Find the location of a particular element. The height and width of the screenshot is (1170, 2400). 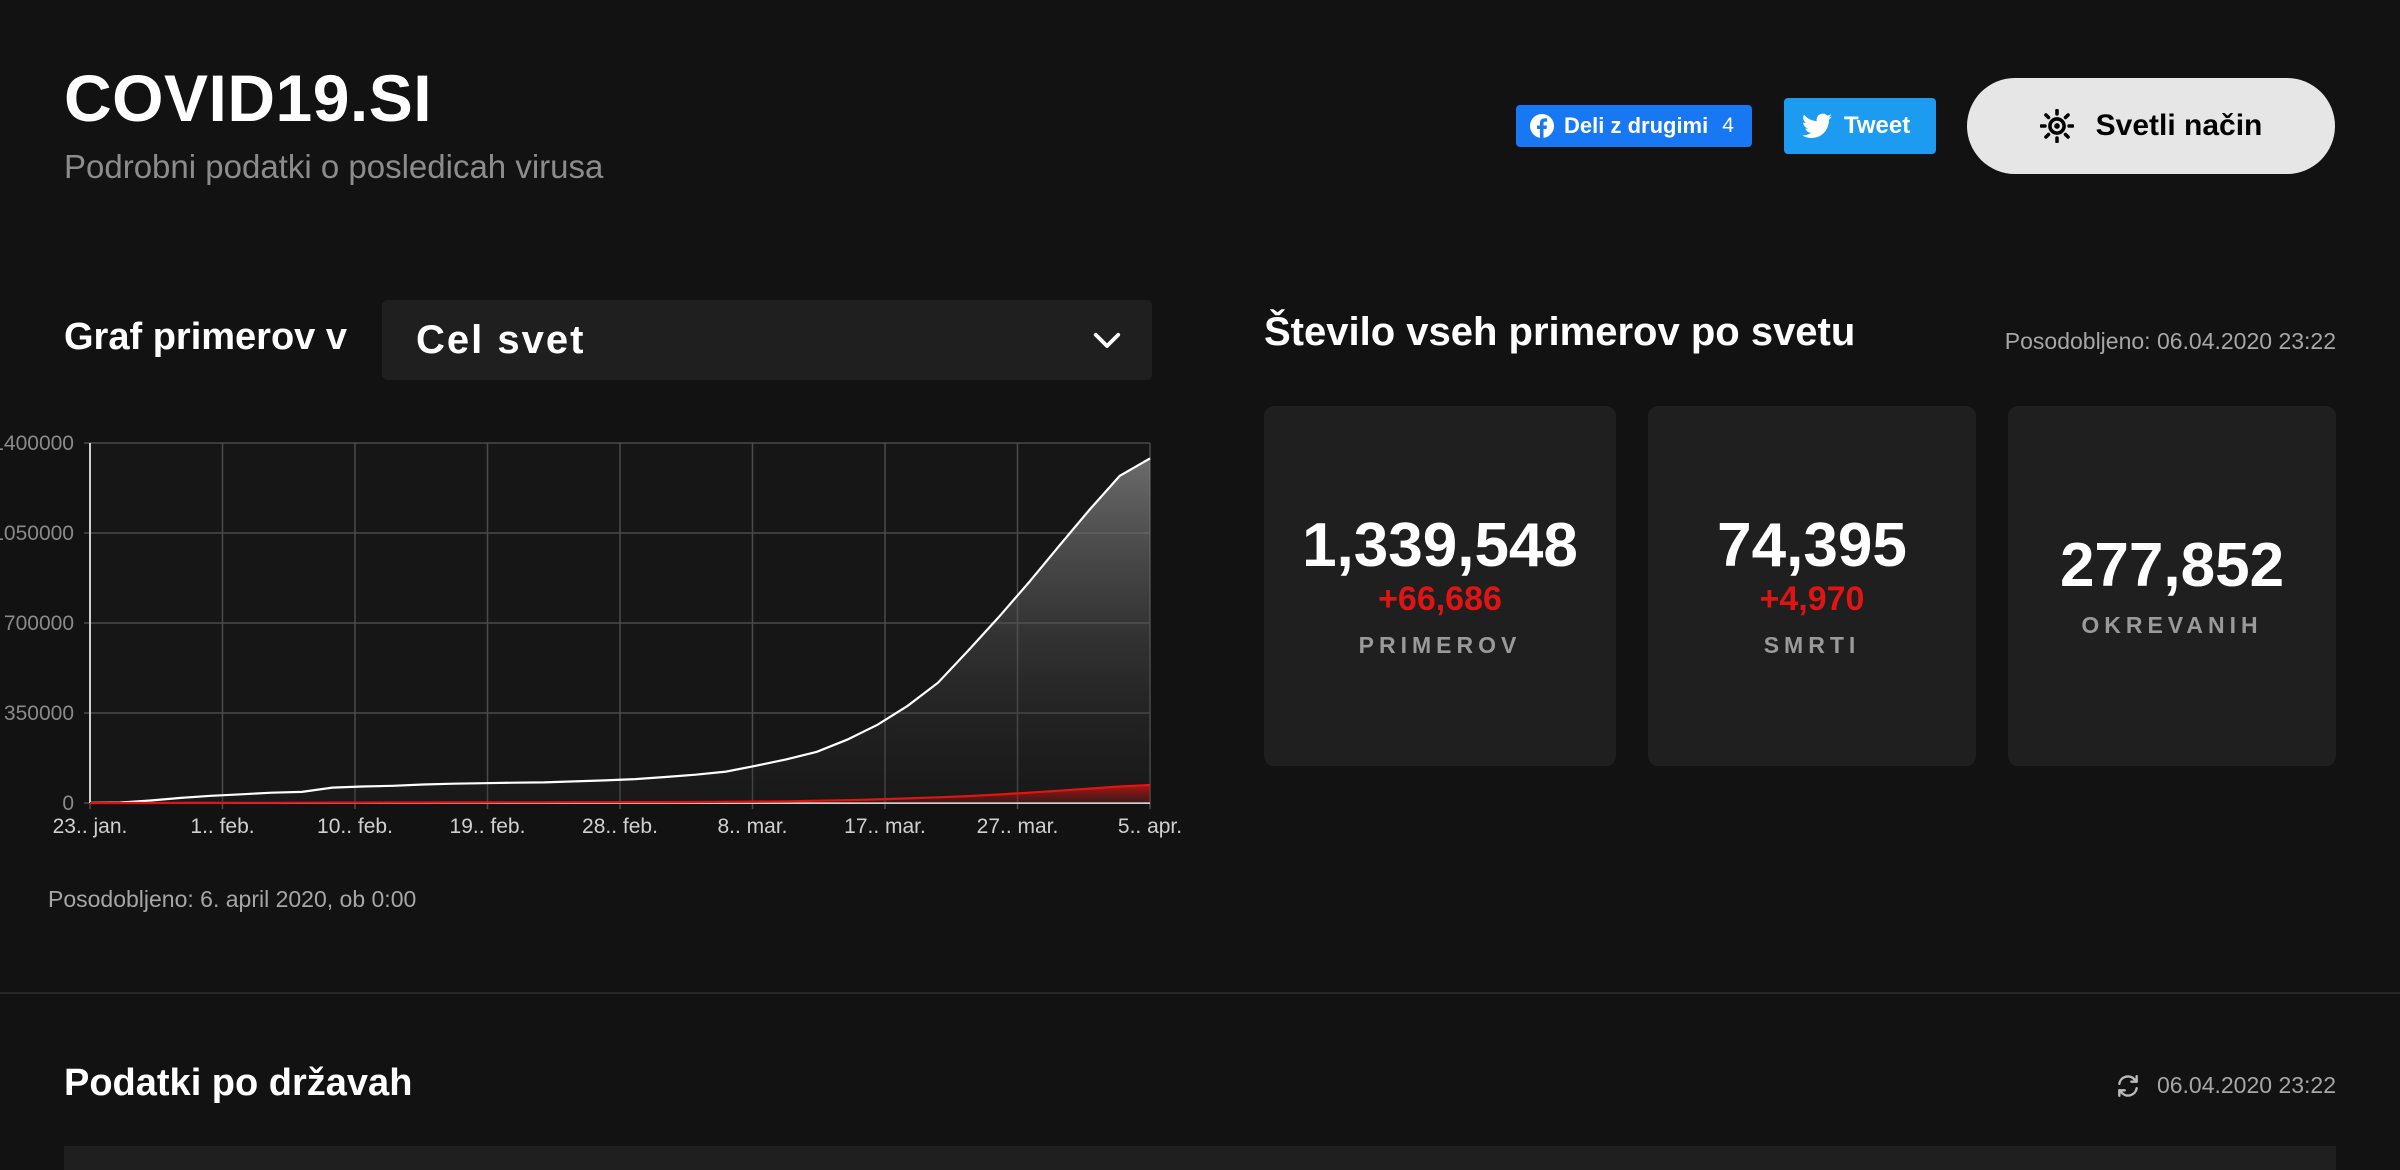

sun-icon is located at coordinates (2056, 126).